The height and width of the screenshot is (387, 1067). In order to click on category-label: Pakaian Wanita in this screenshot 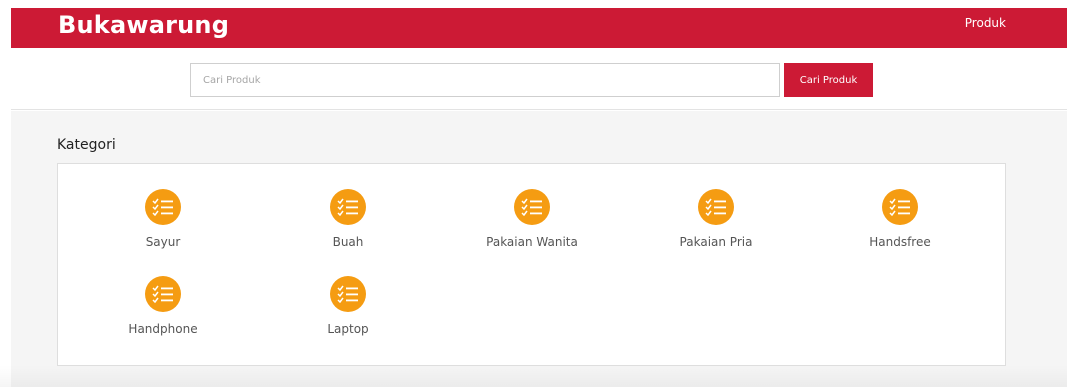, I will do `click(532, 242)`.